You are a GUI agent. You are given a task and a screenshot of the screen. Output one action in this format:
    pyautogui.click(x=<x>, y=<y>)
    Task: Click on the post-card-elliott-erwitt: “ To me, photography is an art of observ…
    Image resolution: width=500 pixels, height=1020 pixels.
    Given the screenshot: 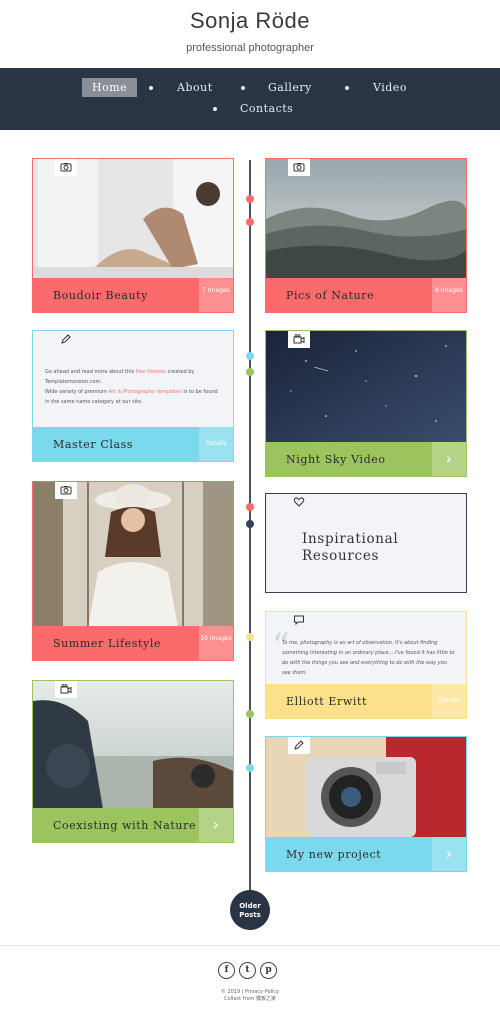 What is the action you would take?
    pyautogui.click(x=366, y=665)
    